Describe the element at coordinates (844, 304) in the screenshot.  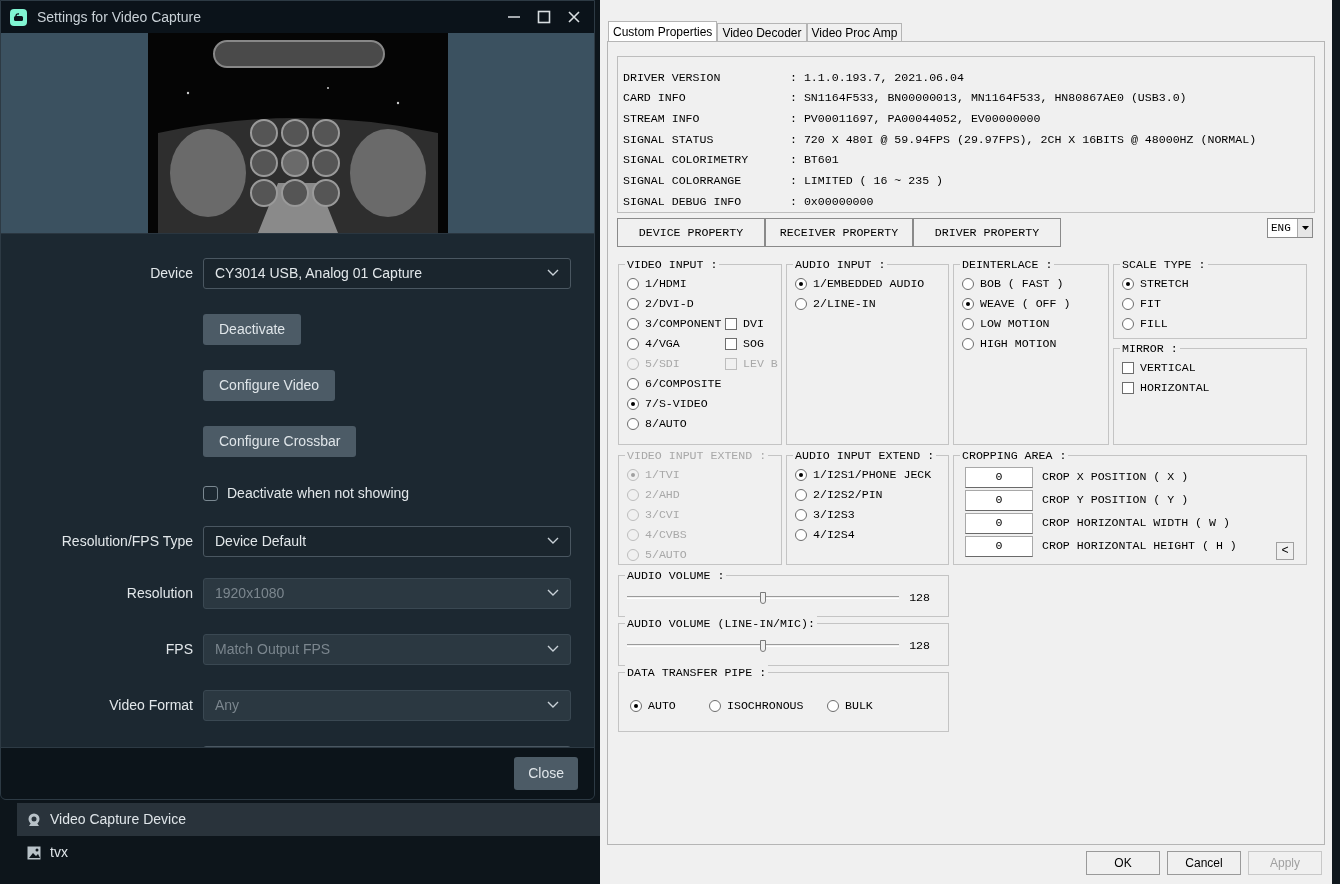
I see `option-label: 2/LINE-IN` at that location.